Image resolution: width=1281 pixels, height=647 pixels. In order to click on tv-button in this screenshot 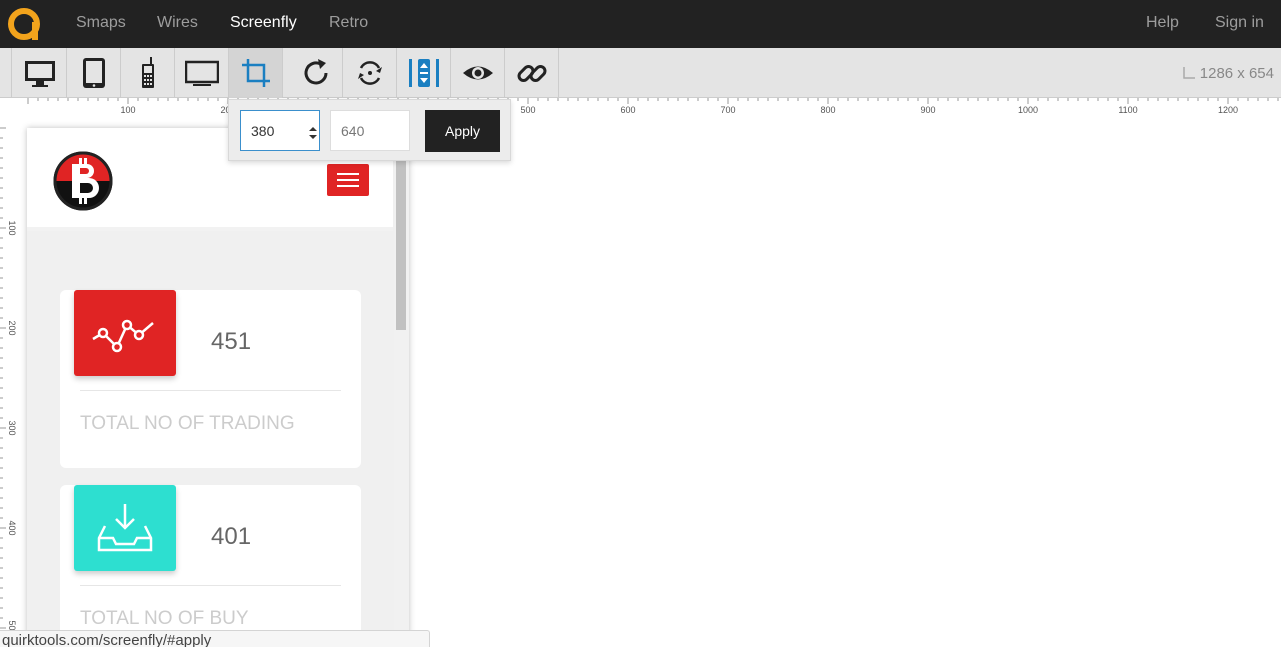, I will do `click(202, 73)`.